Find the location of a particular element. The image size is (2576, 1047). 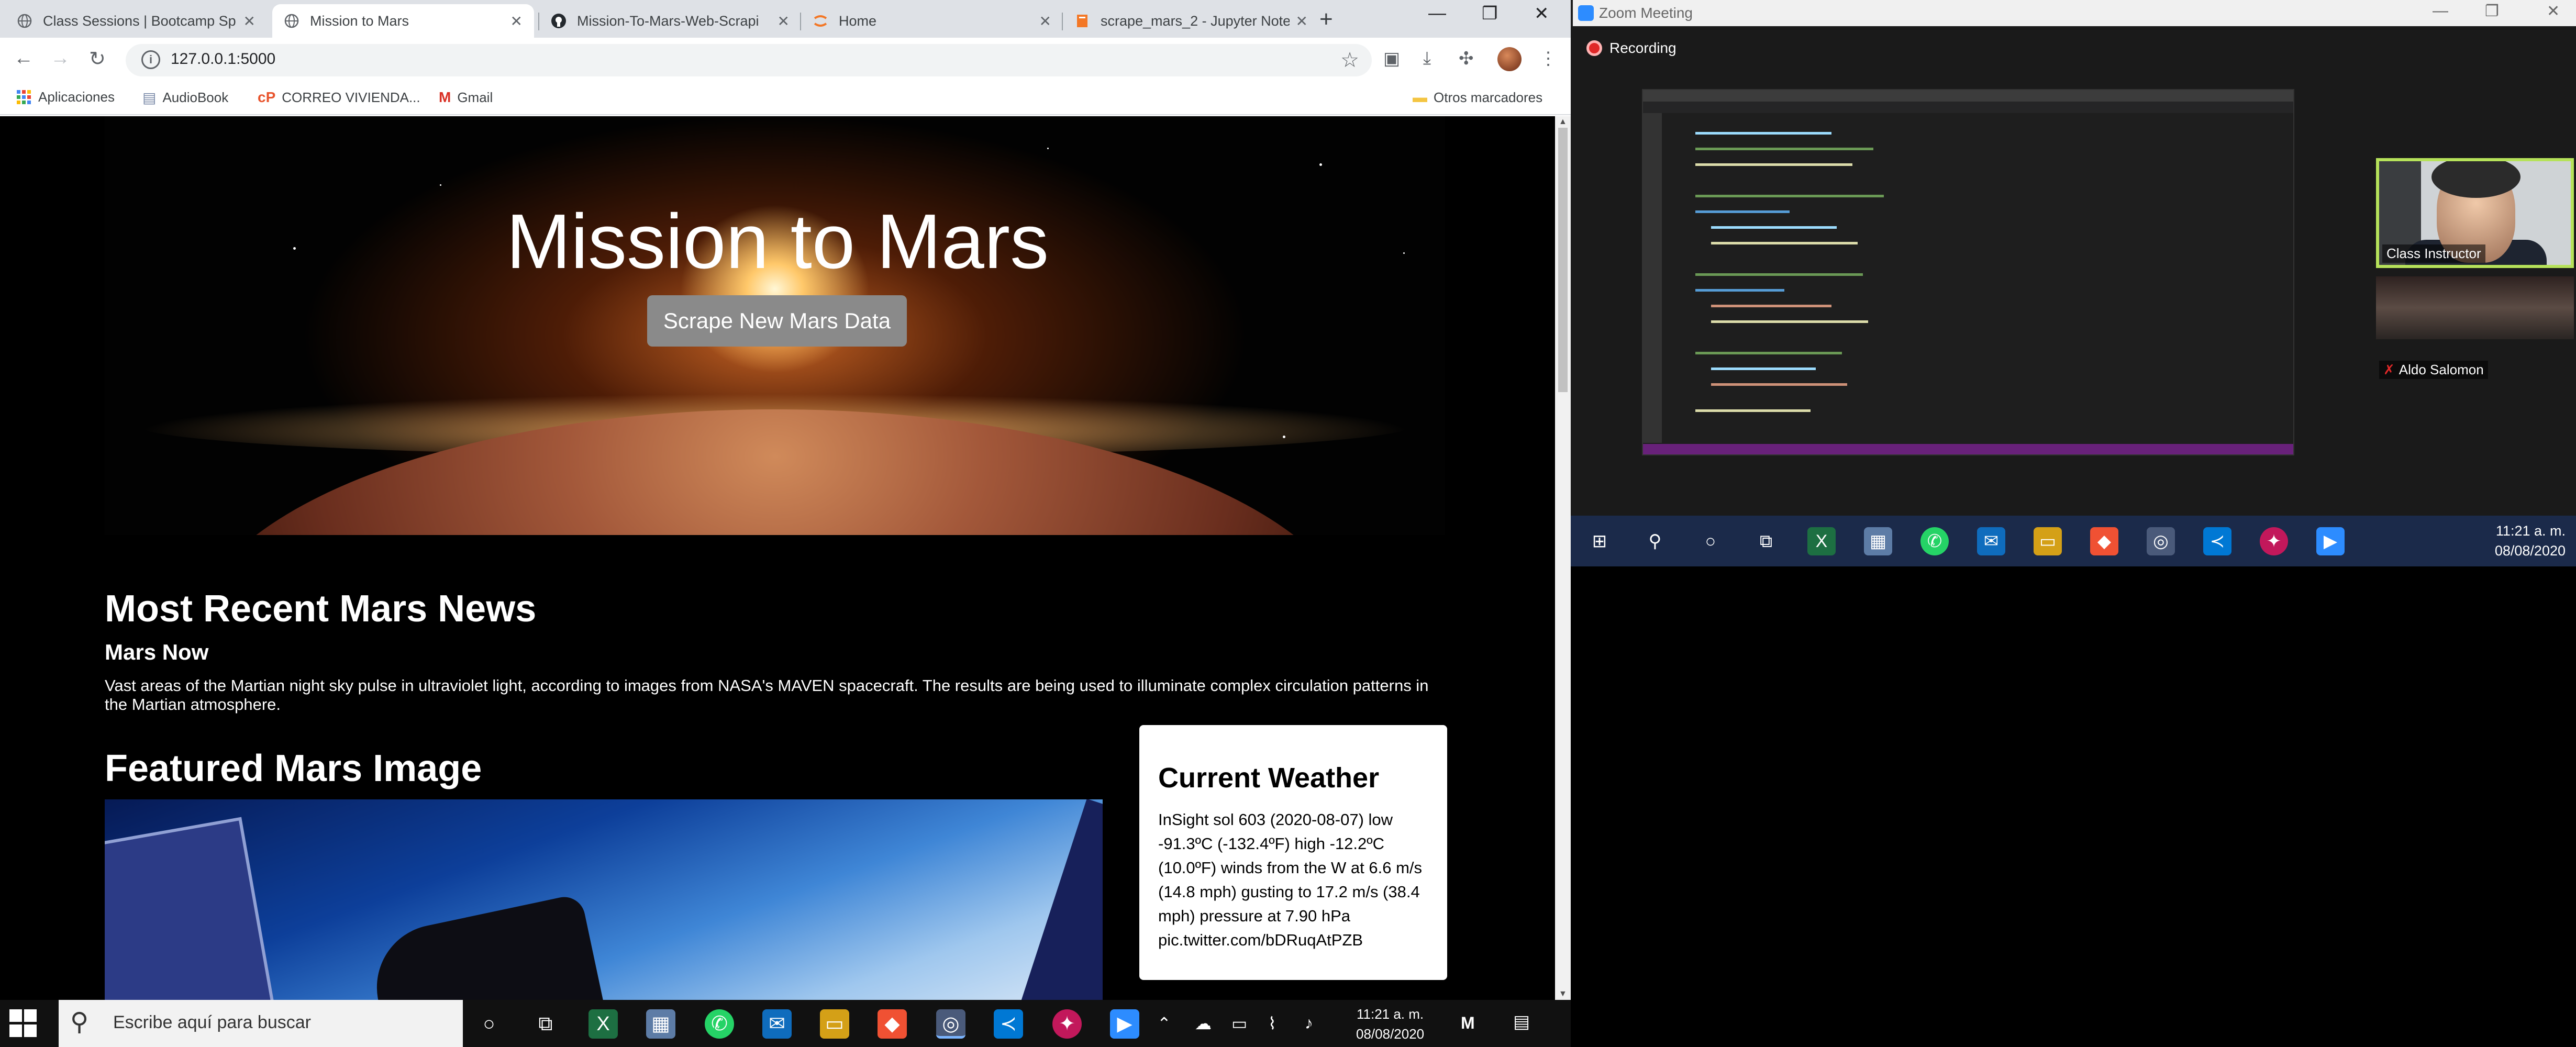

bookmark-star-icon: ☆ is located at coordinates (1349, 60).